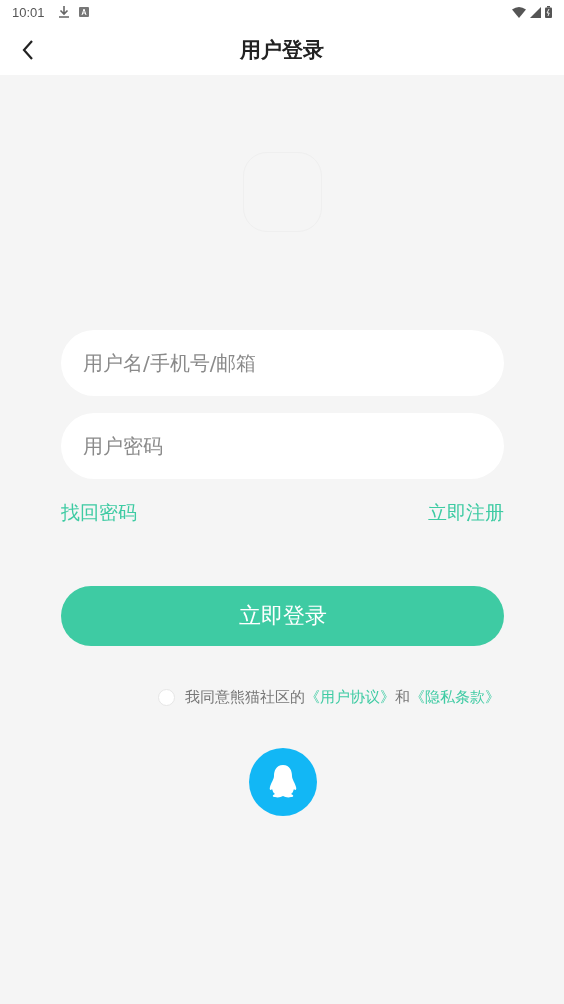  Describe the element at coordinates (83, 12) in the screenshot. I see `app-notification-icon` at that location.